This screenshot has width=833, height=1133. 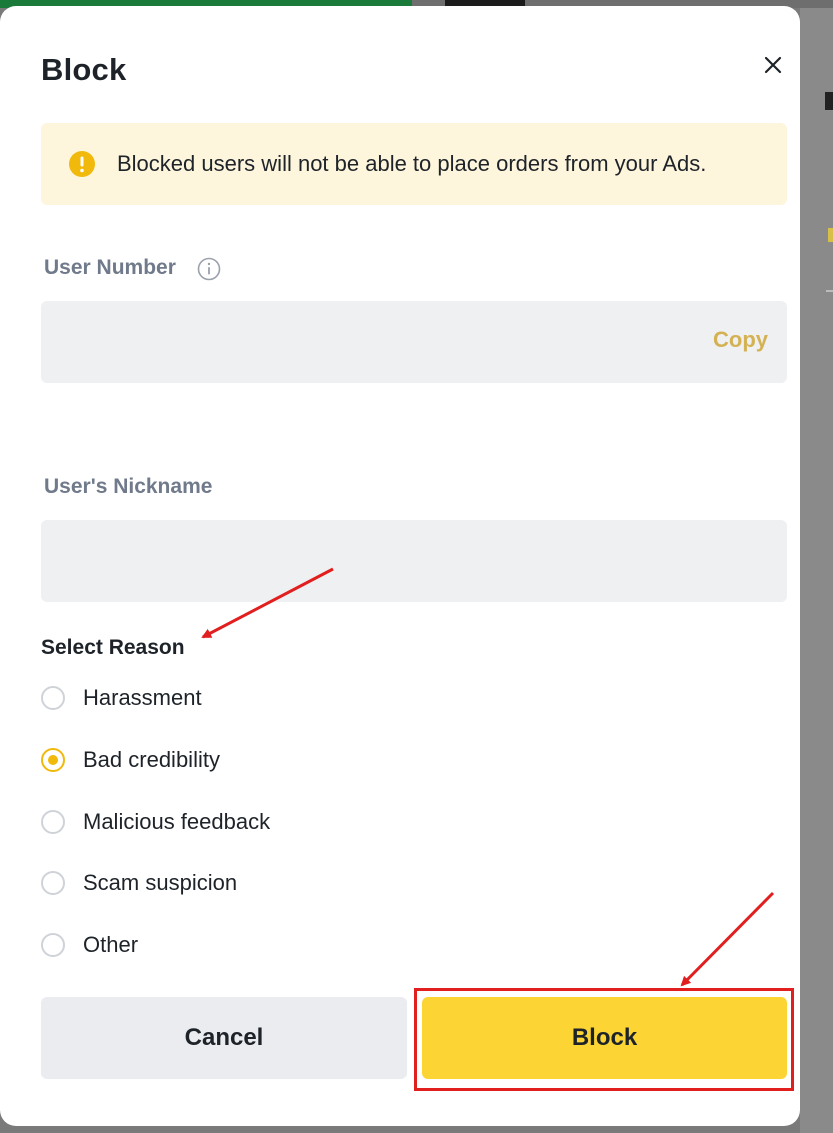 What do you see at coordinates (414, 342) in the screenshot?
I see `user-number-field` at bounding box center [414, 342].